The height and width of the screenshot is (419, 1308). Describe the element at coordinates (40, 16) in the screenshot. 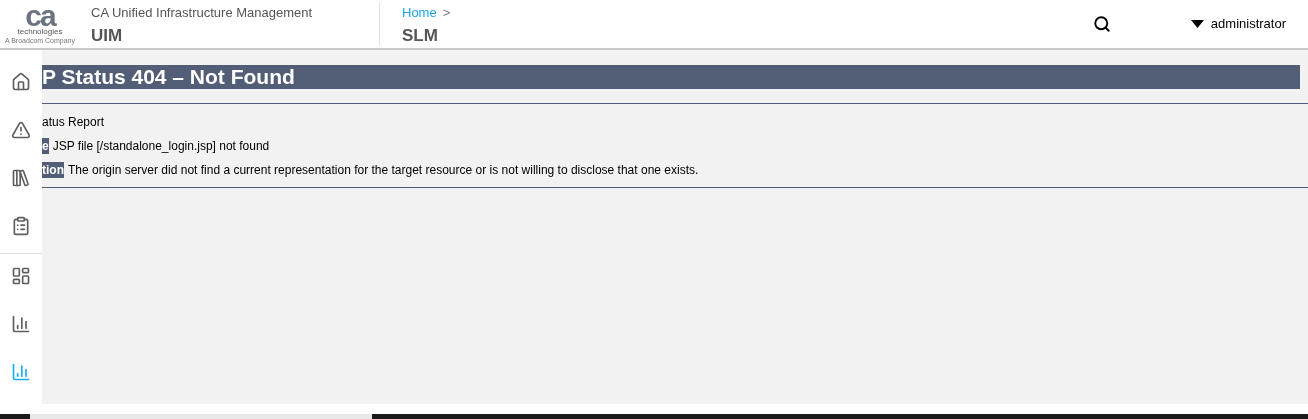

I see `logo-mark: ca` at that location.